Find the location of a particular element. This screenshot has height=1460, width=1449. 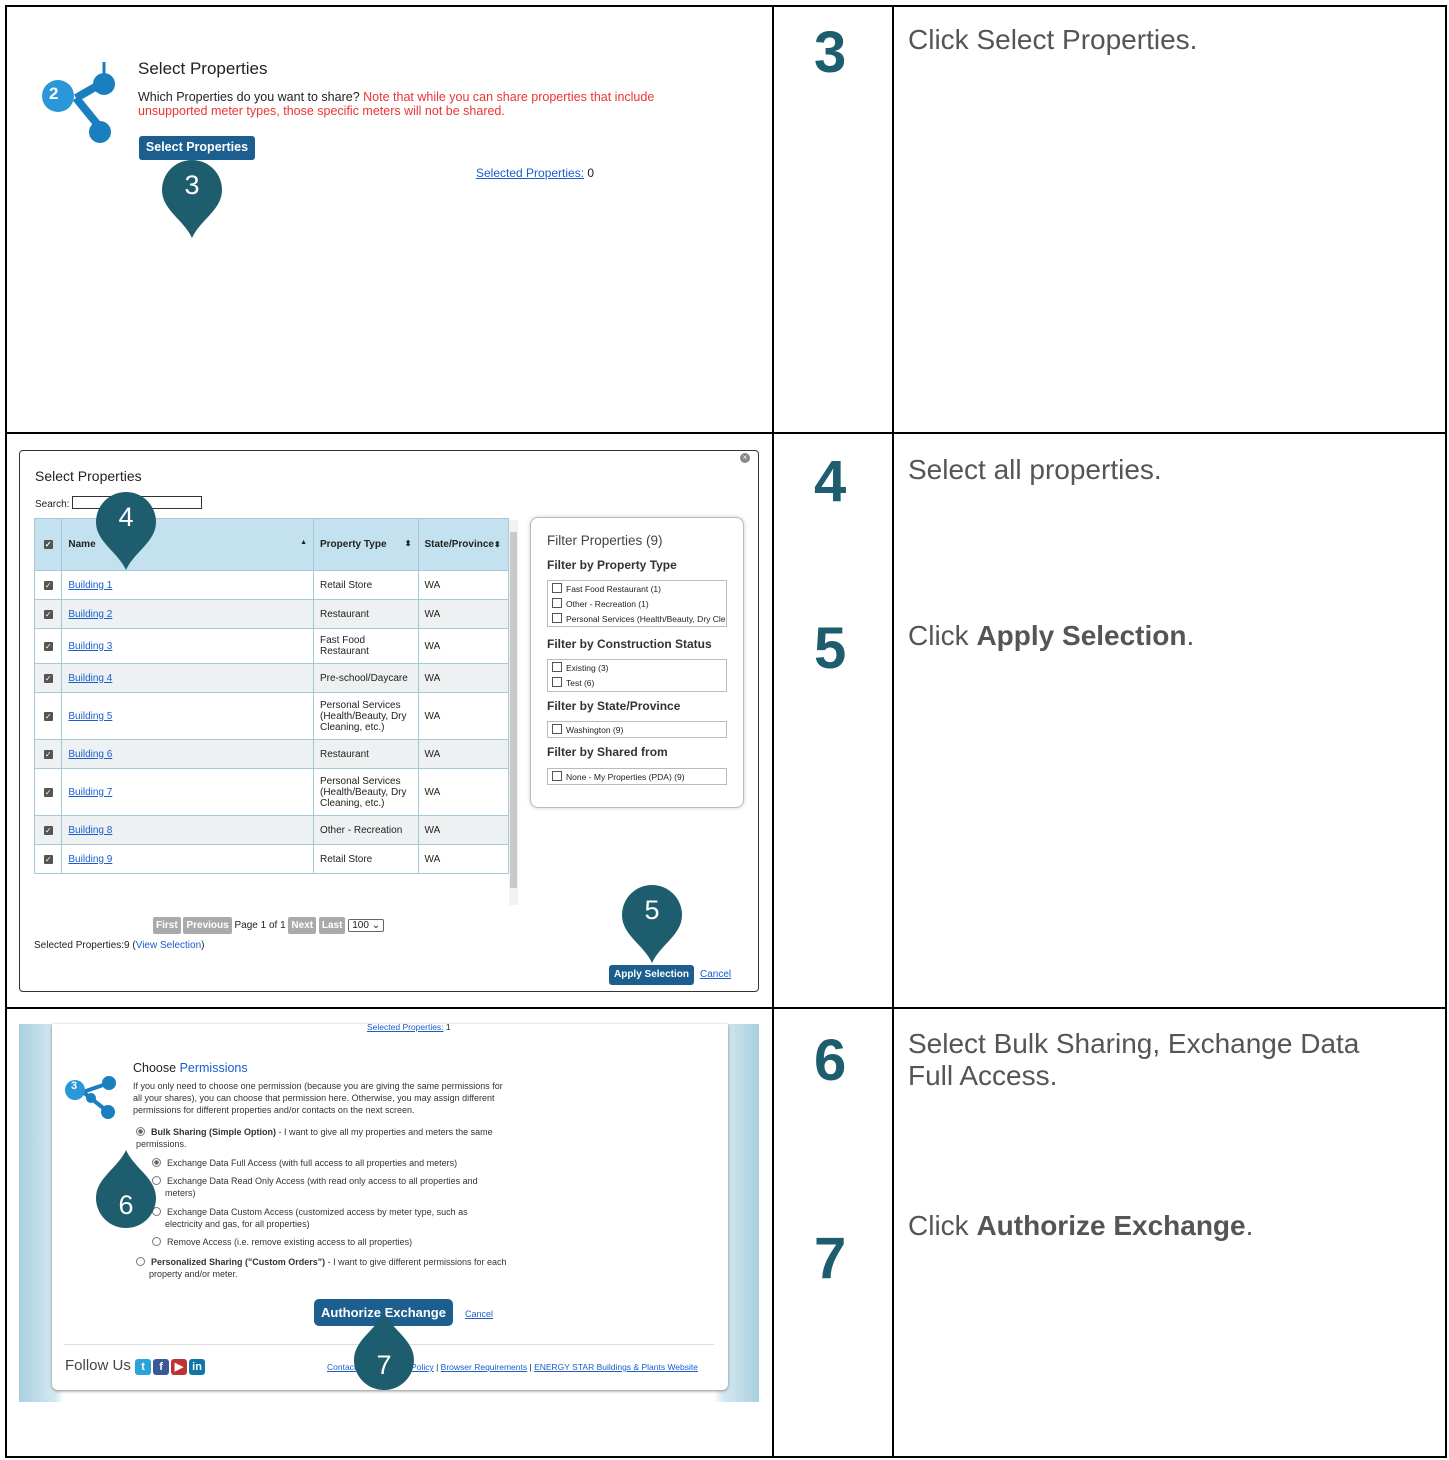

table-scrollbar is located at coordinates (513, 712).